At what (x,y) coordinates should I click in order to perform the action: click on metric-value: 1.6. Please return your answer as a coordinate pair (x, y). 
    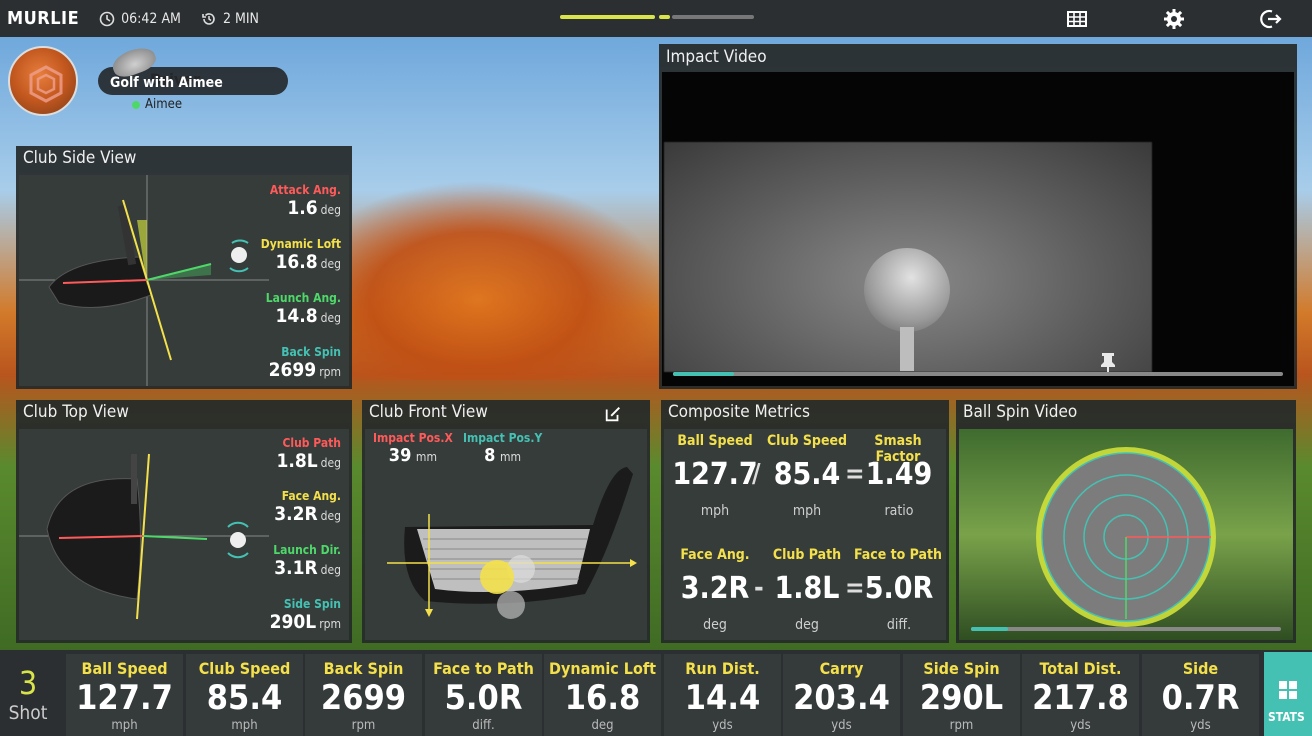
    Looking at the image, I should click on (302, 208).